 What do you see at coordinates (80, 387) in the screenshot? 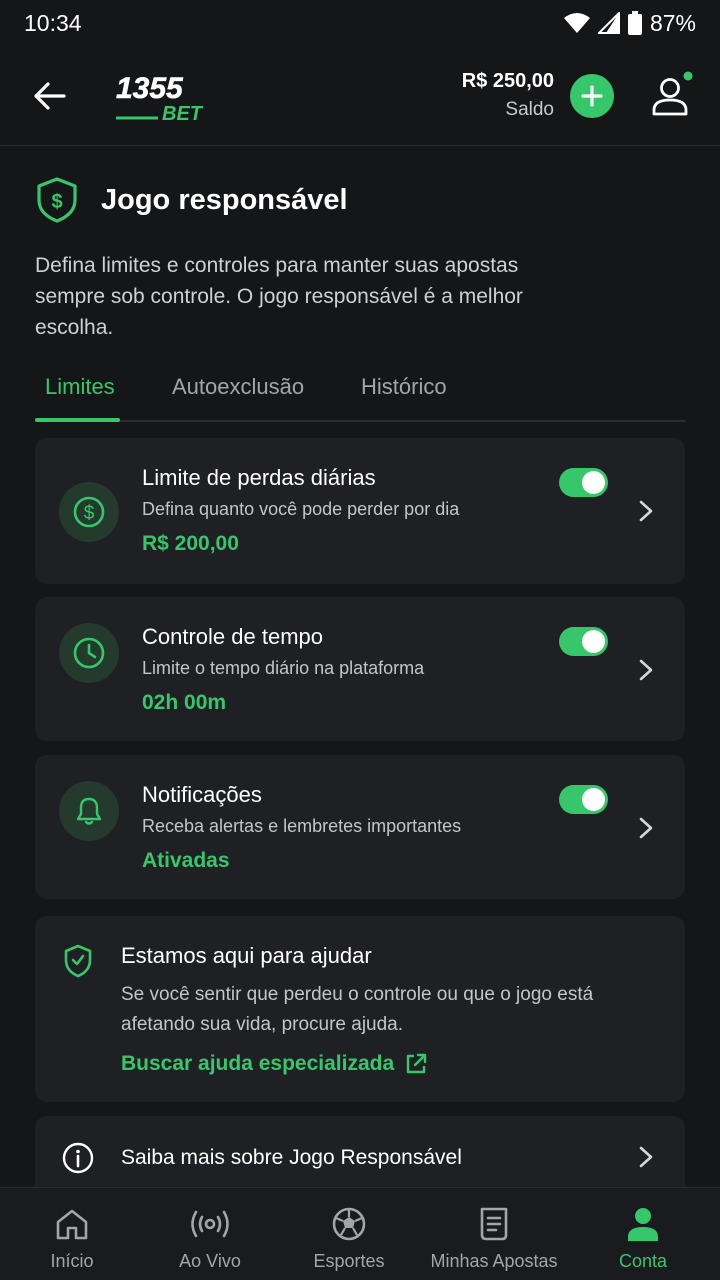
I see `tab-limites: Limites` at bounding box center [80, 387].